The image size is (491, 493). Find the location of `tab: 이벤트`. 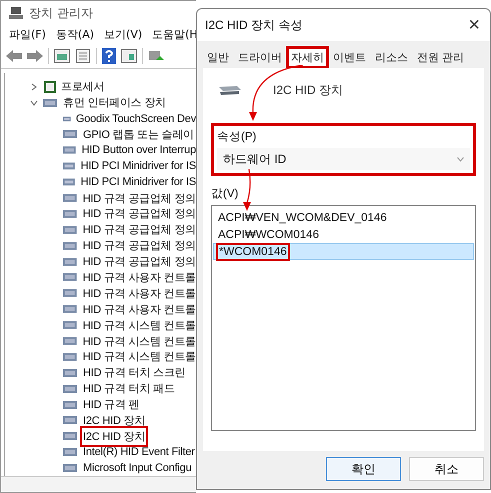

tab: 이벤트 is located at coordinates (349, 57).